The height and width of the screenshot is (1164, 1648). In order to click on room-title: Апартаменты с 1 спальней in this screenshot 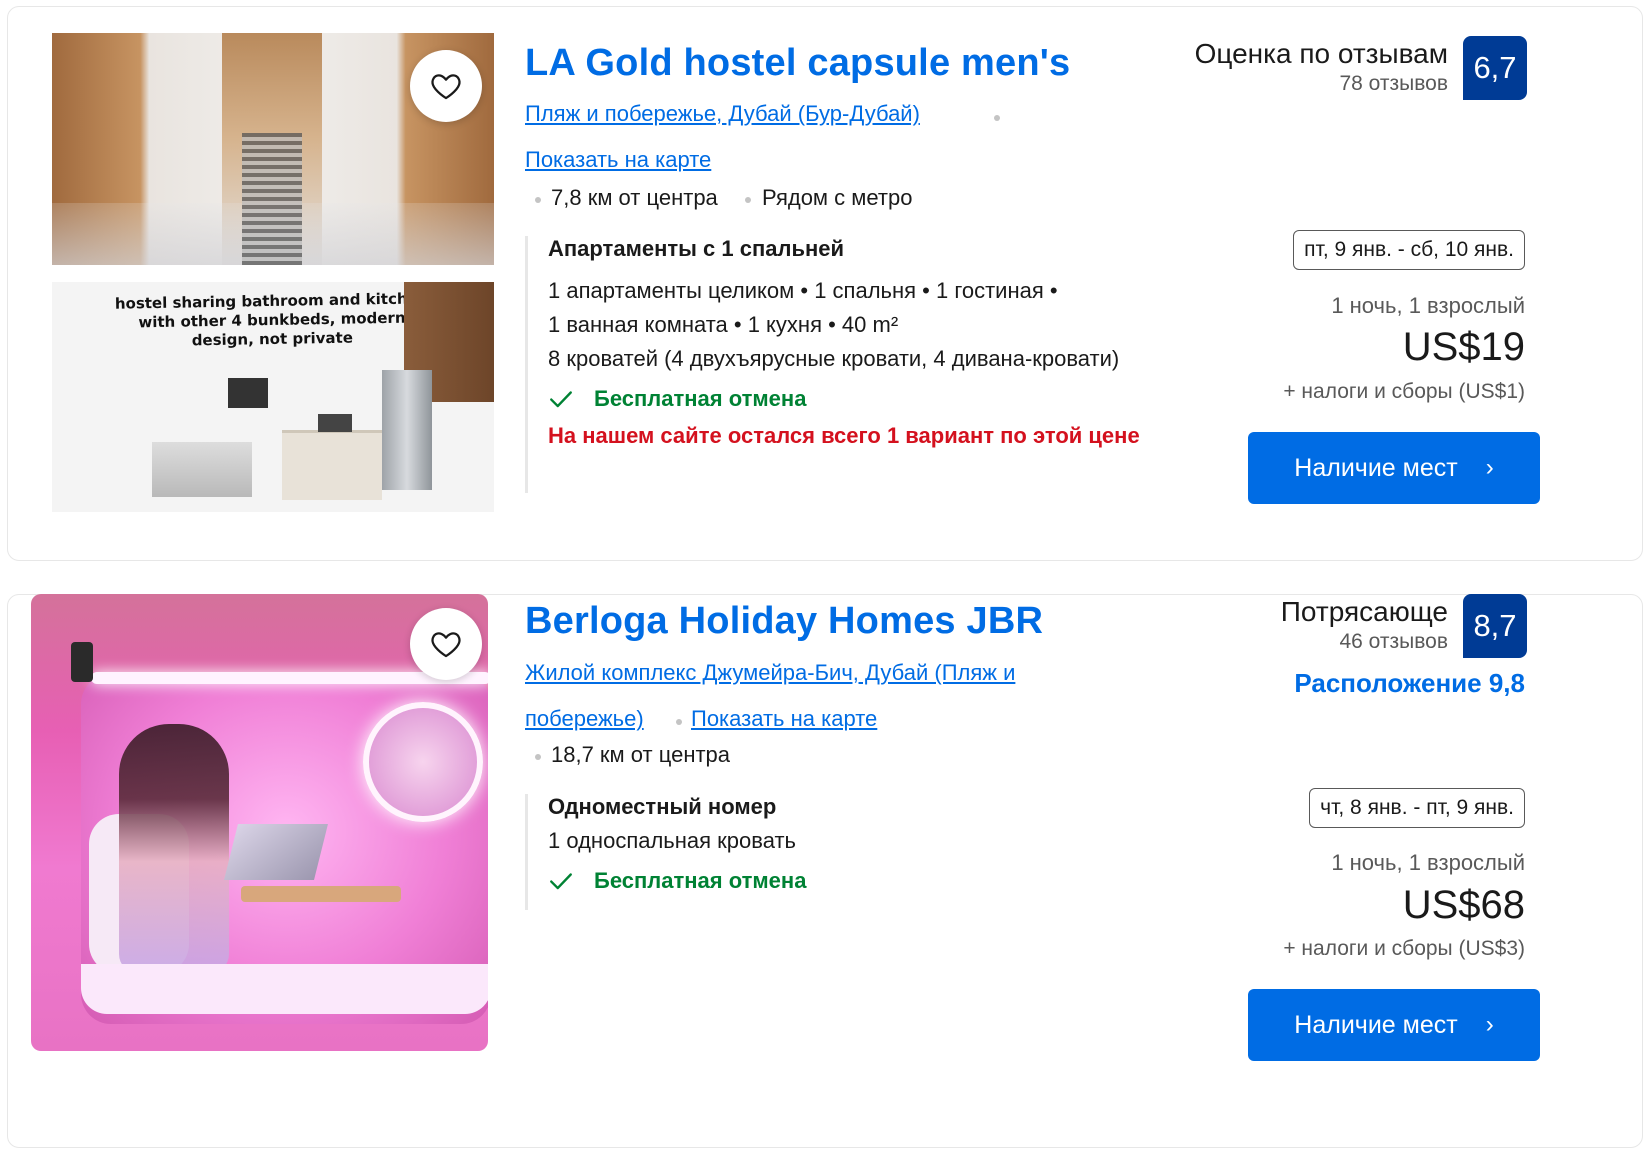, I will do `click(696, 248)`.